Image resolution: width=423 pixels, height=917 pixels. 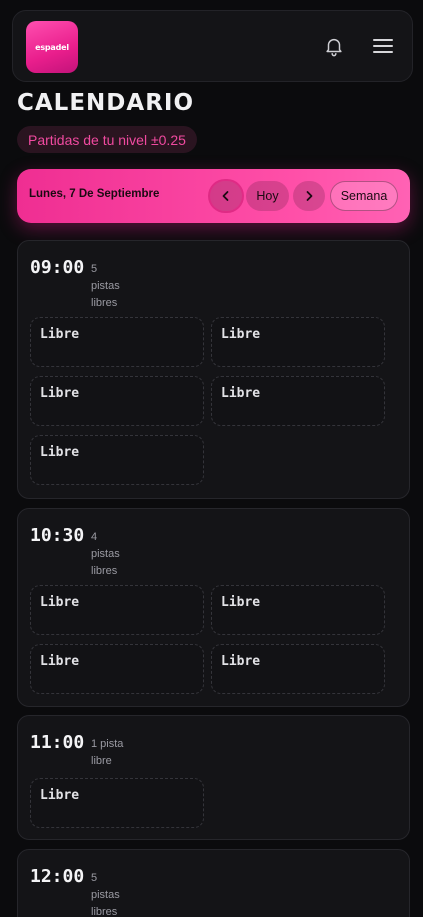 I want to click on slot-availability: 4 pistas libres, so click(x=105, y=554).